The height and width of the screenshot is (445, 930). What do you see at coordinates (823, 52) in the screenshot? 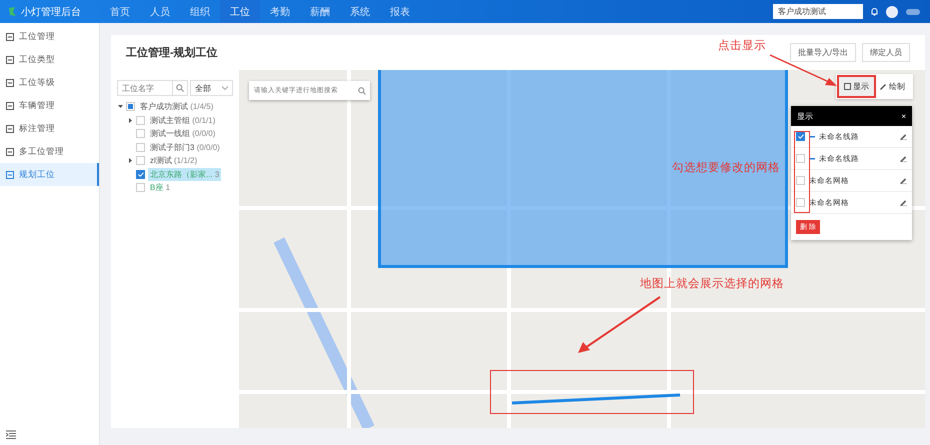
I see `toolbar-button: 批量导入/导出` at bounding box center [823, 52].